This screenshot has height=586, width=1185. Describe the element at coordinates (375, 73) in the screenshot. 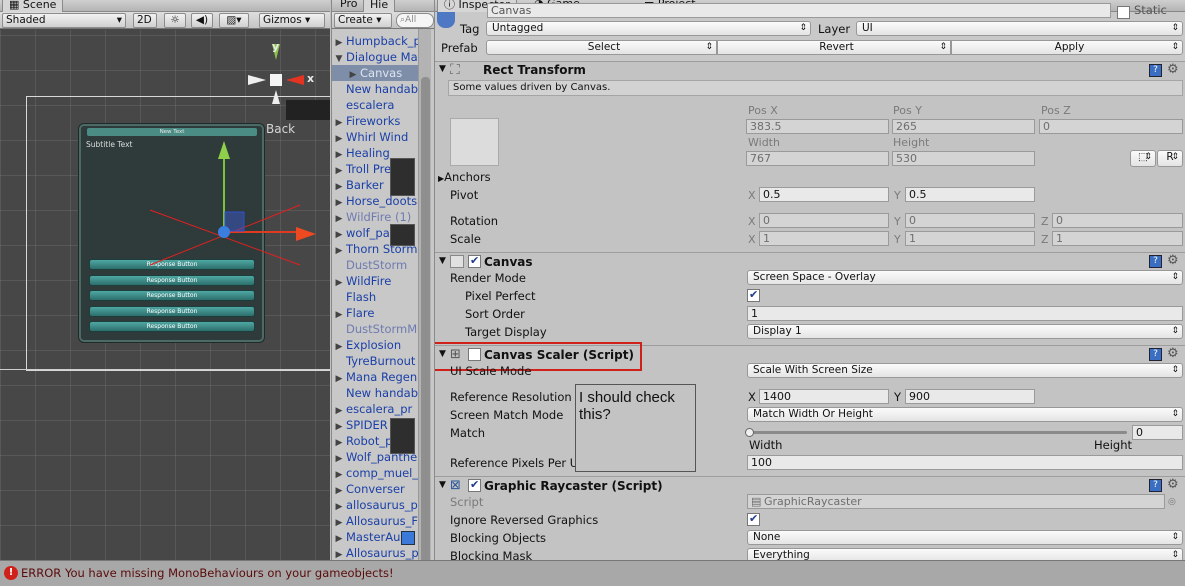

I see `hierarchy-item: ▶ Canvas` at that location.